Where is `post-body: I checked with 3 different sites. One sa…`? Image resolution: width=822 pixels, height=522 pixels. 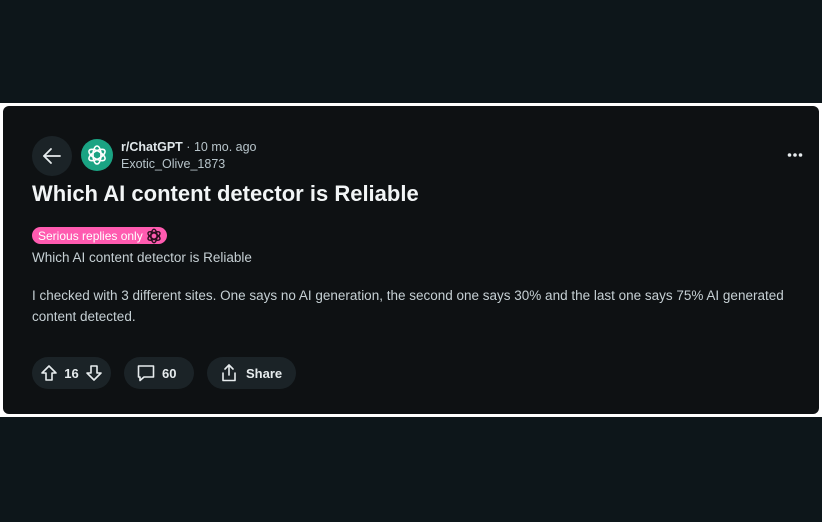
post-body: I checked with 3 different sites. One sa… is located at coordinates (408, 306).